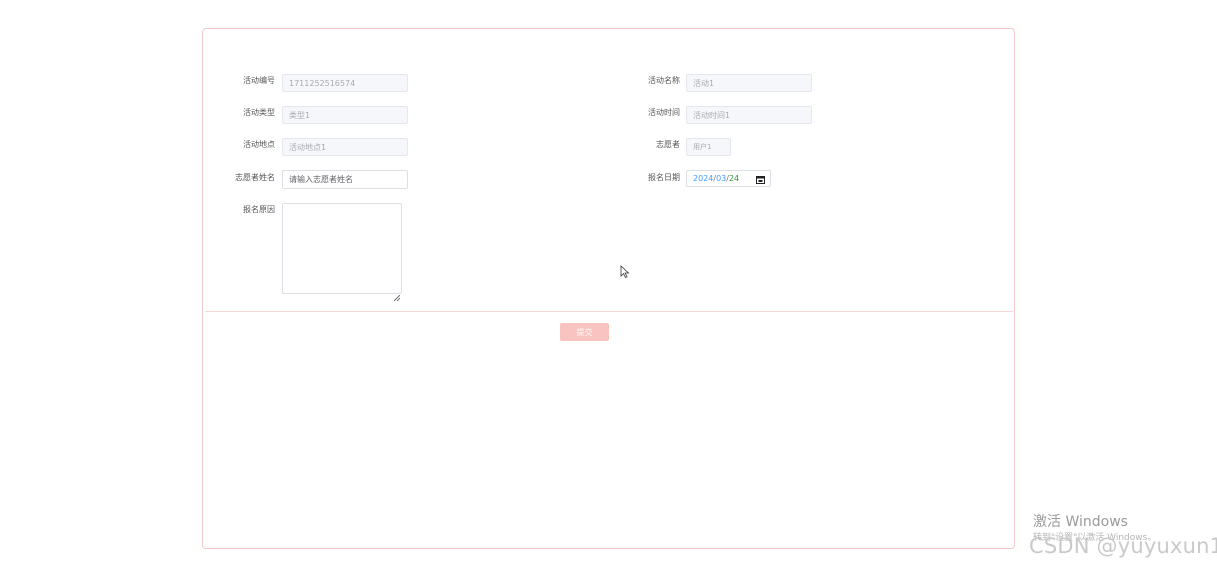 The height and width of the screenshot is (567, 1217). What do you see at coordinates (609, 311) in the screenshot?
I see `form-divider` at bounding box center [609, 311].